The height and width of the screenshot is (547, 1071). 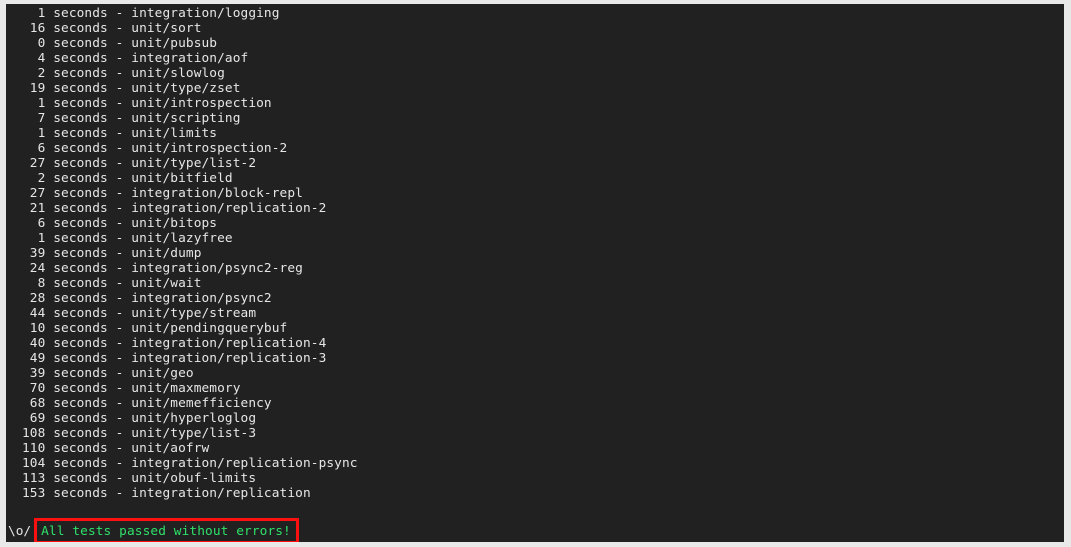 I want to click on log-line: 0 seconds - unit/pubsub, so click(x=120, y=43).